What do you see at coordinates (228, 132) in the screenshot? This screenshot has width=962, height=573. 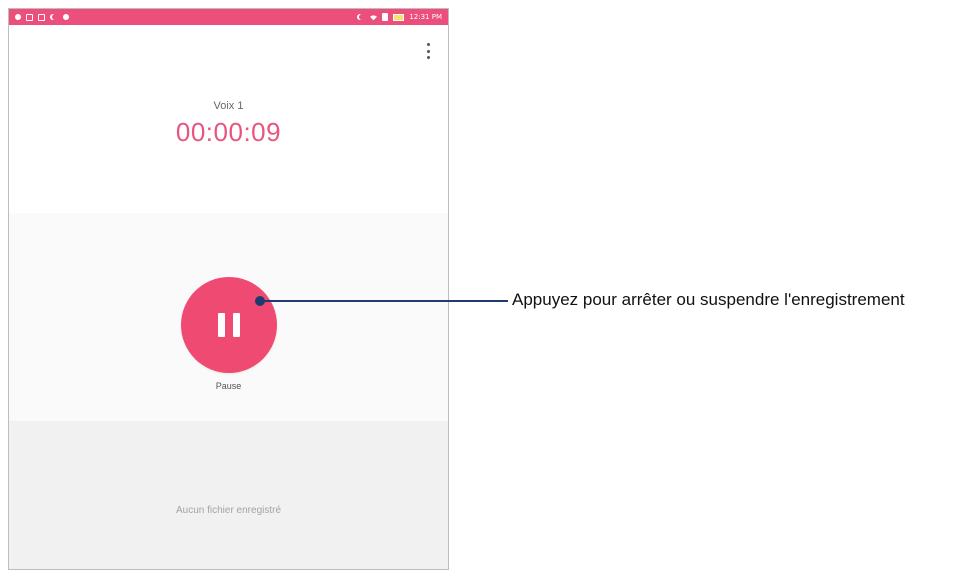 I see `recording-timer: 00:00:09` at bounding box center [228, 132].